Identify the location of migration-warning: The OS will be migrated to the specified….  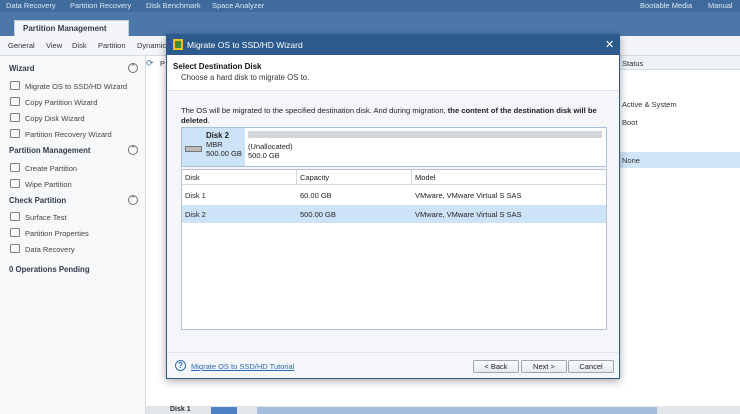
(396, 116).